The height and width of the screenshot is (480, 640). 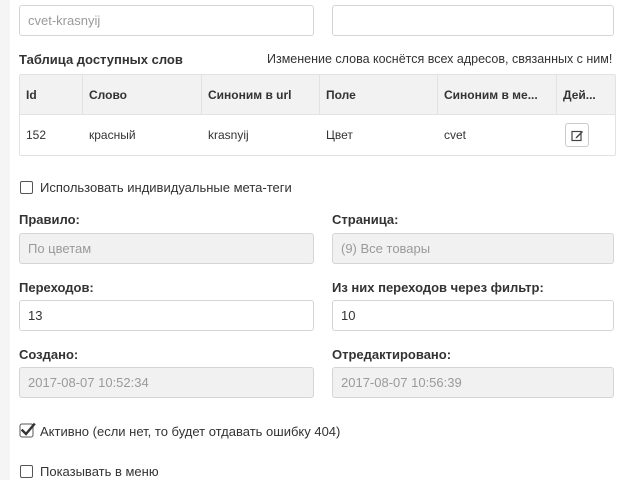 I want to click on cell-url-synonym: krasnyij, so click(x=228, y=135).